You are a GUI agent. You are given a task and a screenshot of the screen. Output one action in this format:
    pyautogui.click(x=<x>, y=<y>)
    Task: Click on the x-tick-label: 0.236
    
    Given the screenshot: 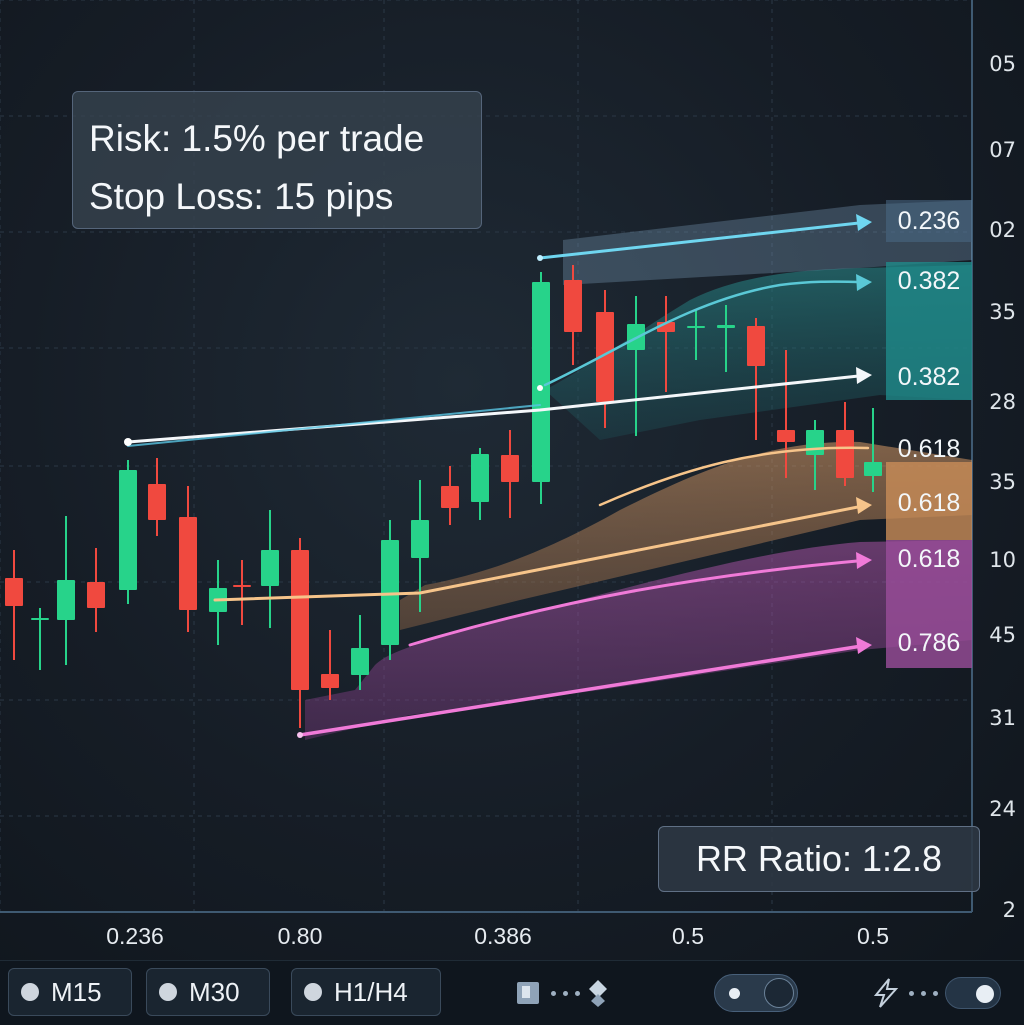 What is the action you would take?
    pyautogui.click(x=135, y=936)
    